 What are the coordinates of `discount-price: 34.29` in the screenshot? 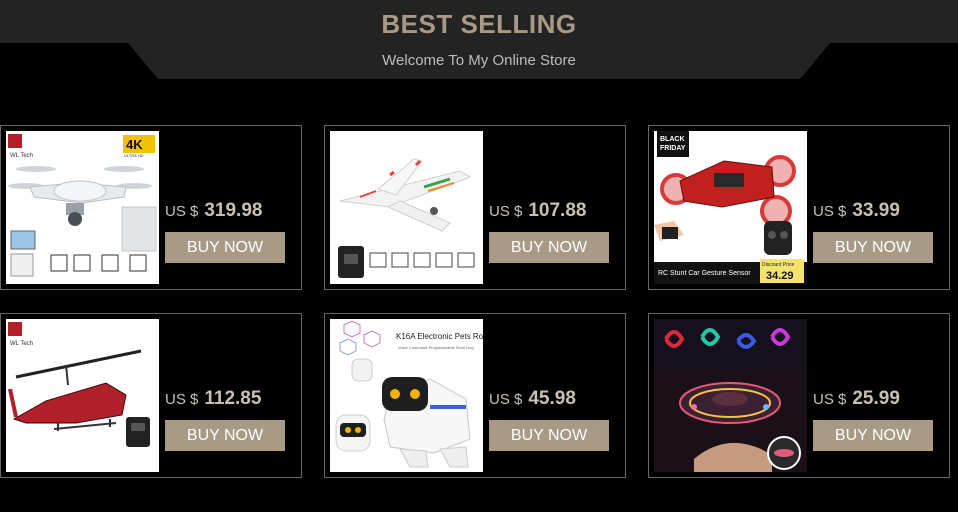 It's located at (780, 276).